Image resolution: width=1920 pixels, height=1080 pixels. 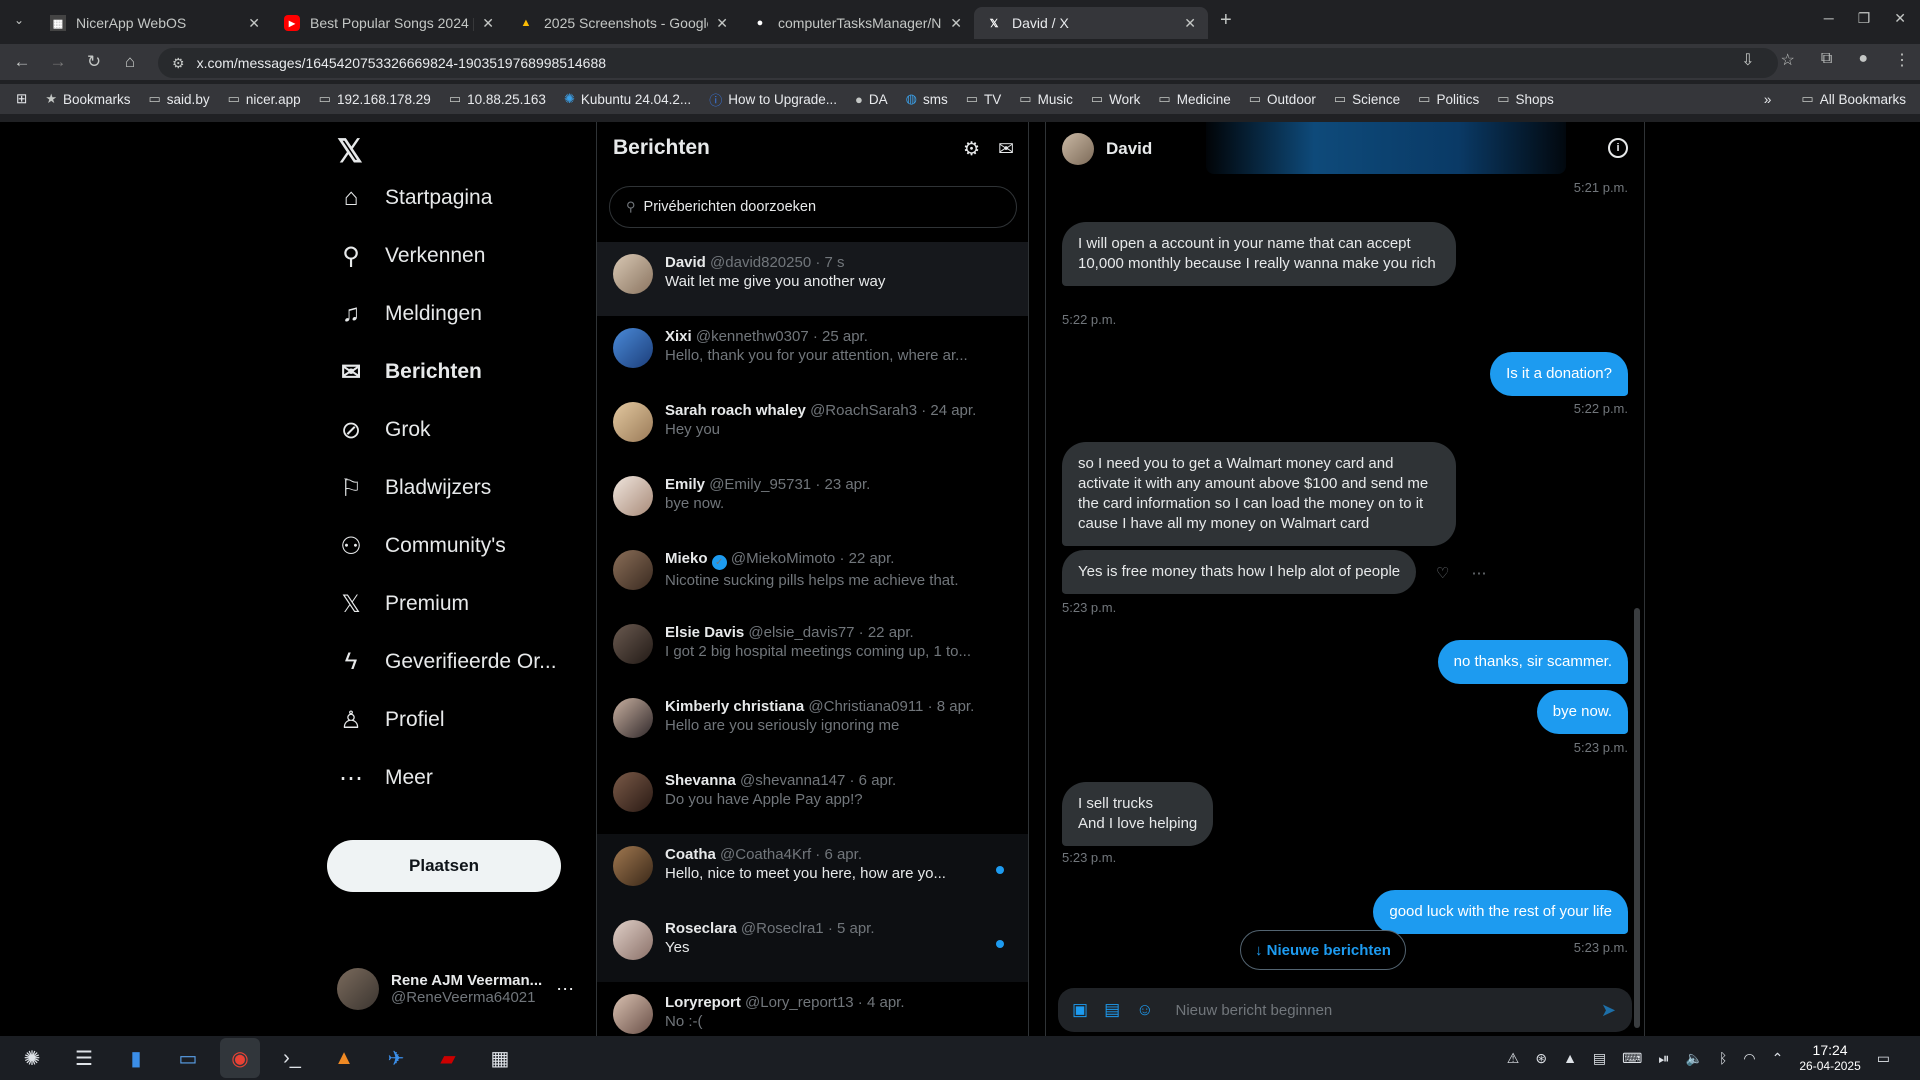 What do you see at coordinates (396, 1058) in the screenshot?
I see `thunderbird-icon: ✈` at bounding box center [396, 1058].